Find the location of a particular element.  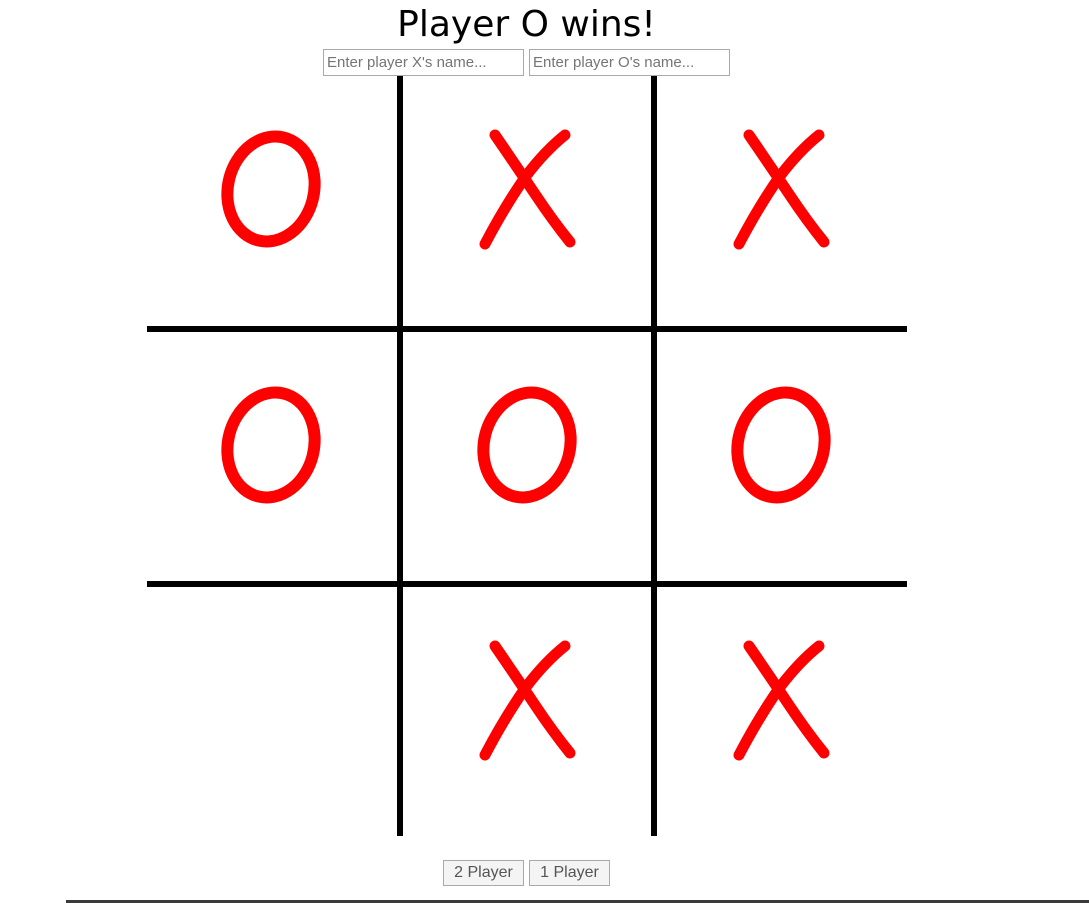

cell-7-mark is located at coordinates (272, 712).